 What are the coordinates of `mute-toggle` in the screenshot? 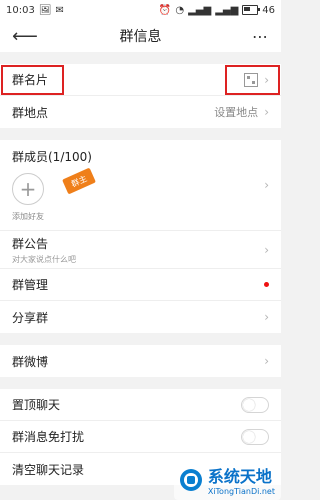 It's located at (255, 436).